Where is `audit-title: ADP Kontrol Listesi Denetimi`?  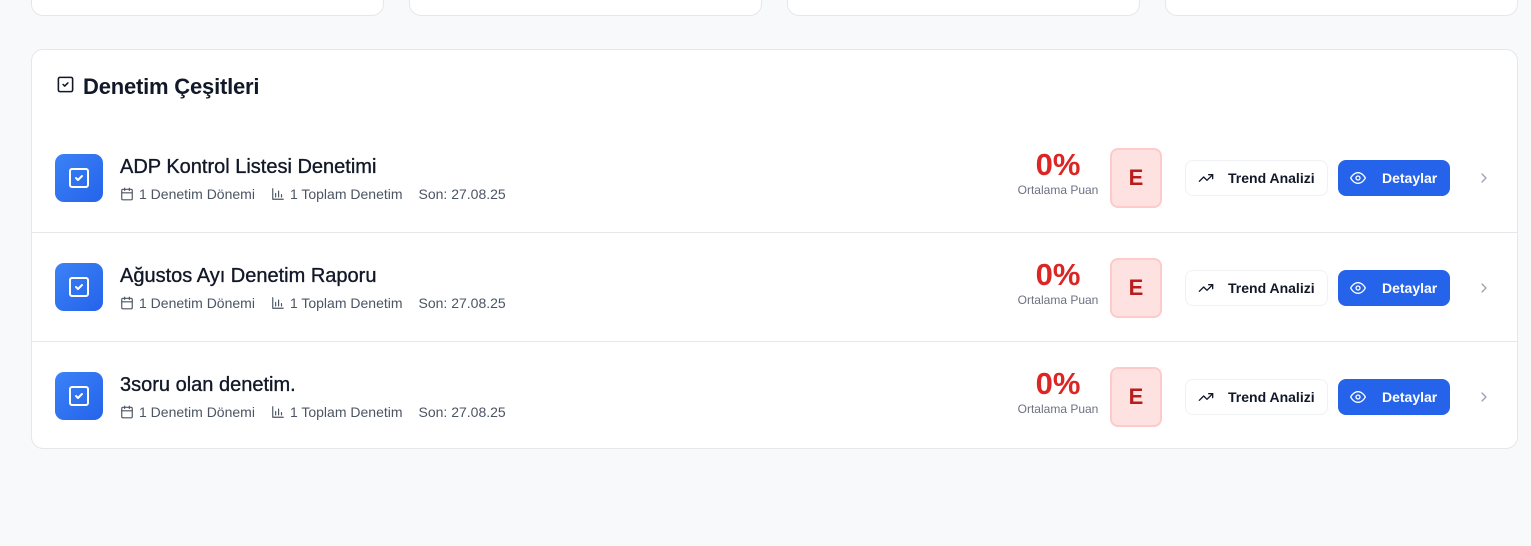
audit-title: ADP Kontrol Listesi Denetimi is located at coordinates (248, 166).